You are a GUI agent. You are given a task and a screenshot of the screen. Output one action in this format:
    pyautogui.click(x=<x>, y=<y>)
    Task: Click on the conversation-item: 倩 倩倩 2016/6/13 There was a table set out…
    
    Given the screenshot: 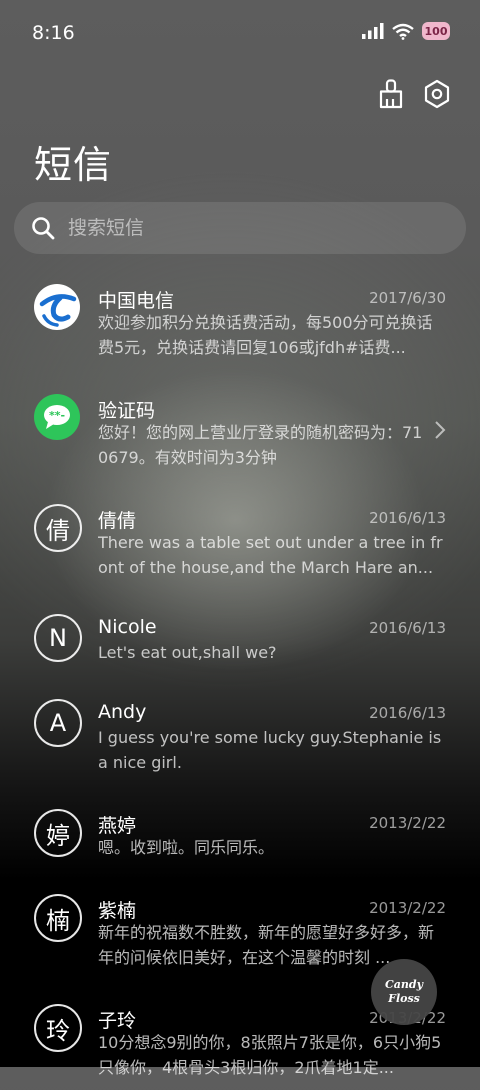 What is the action you would take?
    pyautogui.click(x=240, y=545)
    